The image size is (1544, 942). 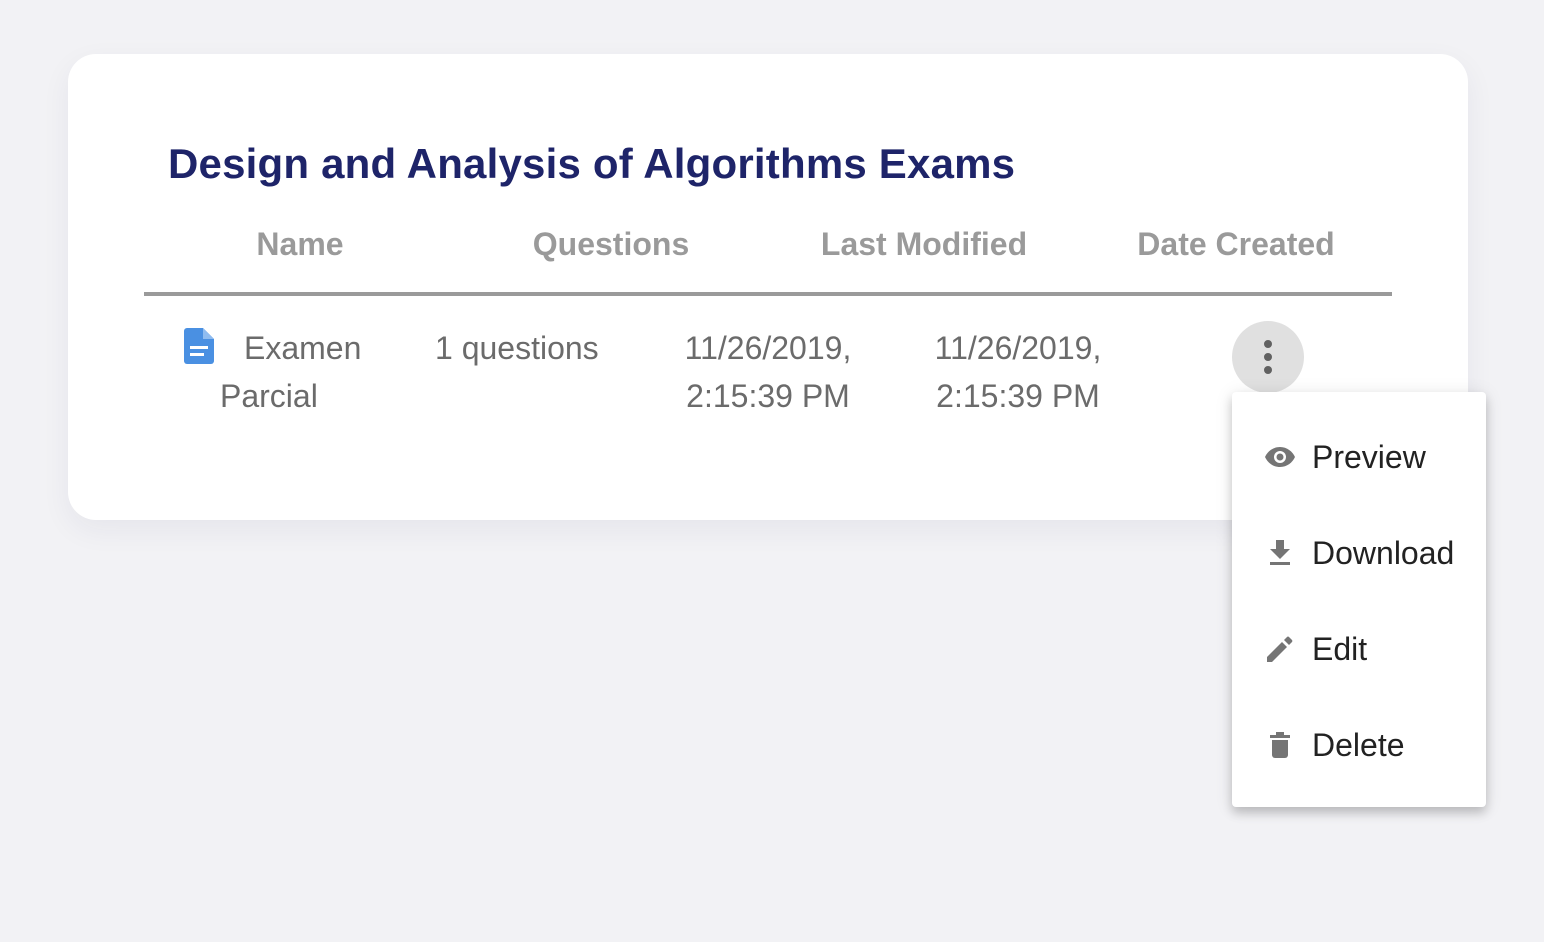 I want to click on menu-item-download: Download, so click(x=1359, y=553).